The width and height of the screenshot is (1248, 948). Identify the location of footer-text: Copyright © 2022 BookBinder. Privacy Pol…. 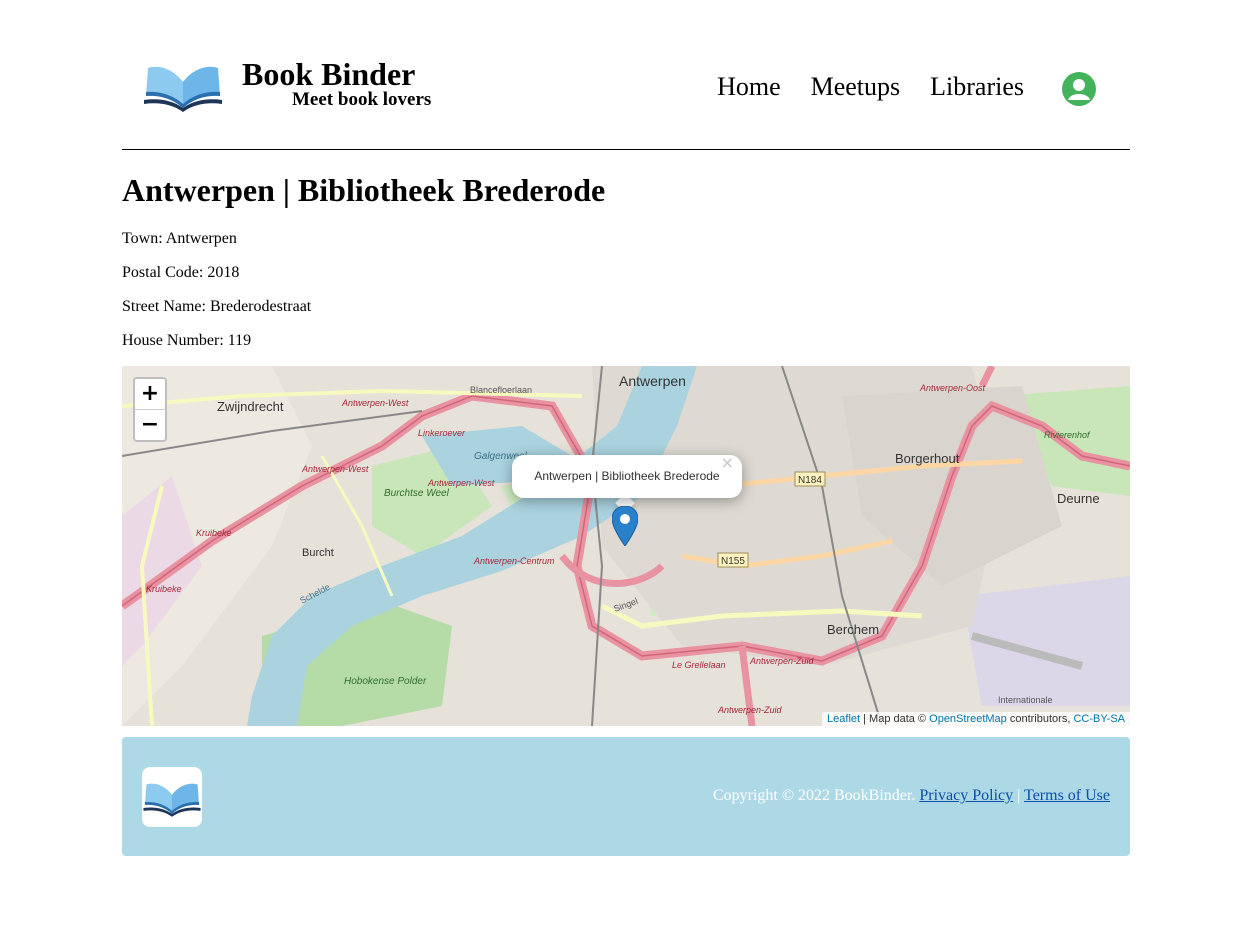
(911, 796).